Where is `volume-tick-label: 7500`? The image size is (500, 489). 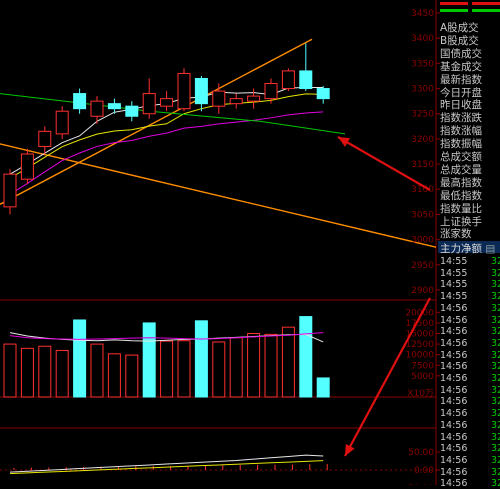
volume-tick-label: 7500 is located at coordinates (422, 366).